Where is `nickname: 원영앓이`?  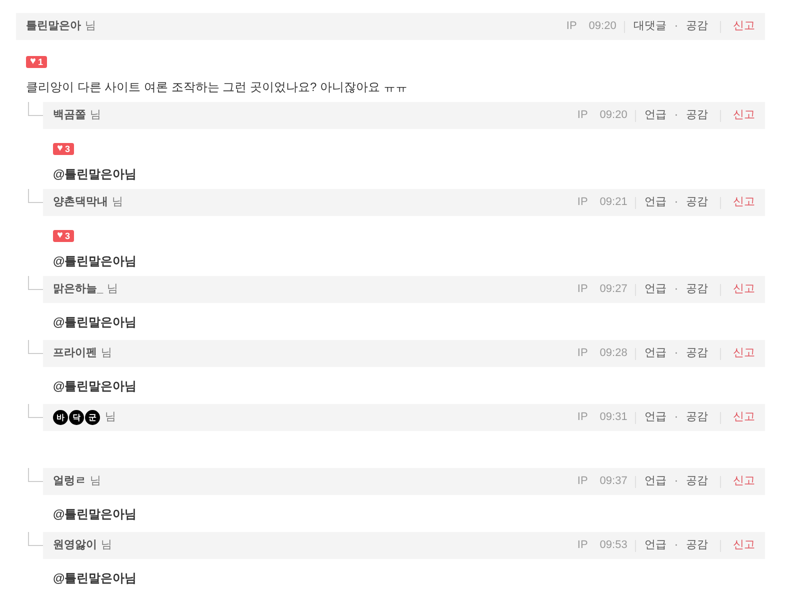 nickname: 원영앓이 is located at coordinates (75, 545).